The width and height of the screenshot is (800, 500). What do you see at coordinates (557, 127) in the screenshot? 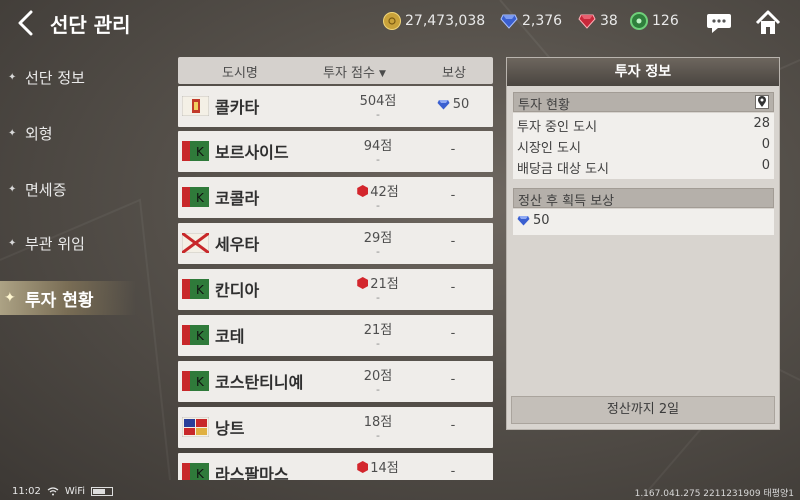
I see `stat-label: 투자 중인 도시` at bounding box center [557, 127].